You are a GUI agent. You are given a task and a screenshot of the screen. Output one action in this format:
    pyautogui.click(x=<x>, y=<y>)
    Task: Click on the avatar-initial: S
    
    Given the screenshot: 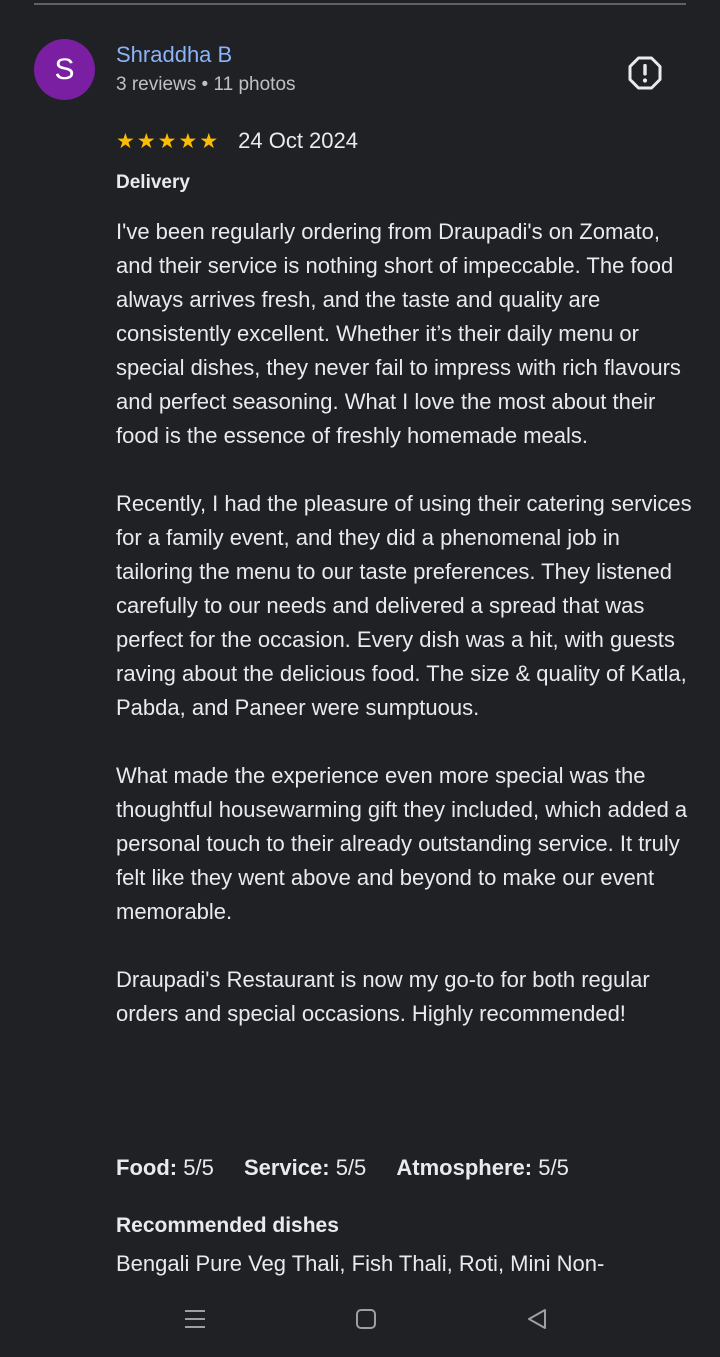 What is the action you would take?
    pyautogui.click(x=64, y=69)
    